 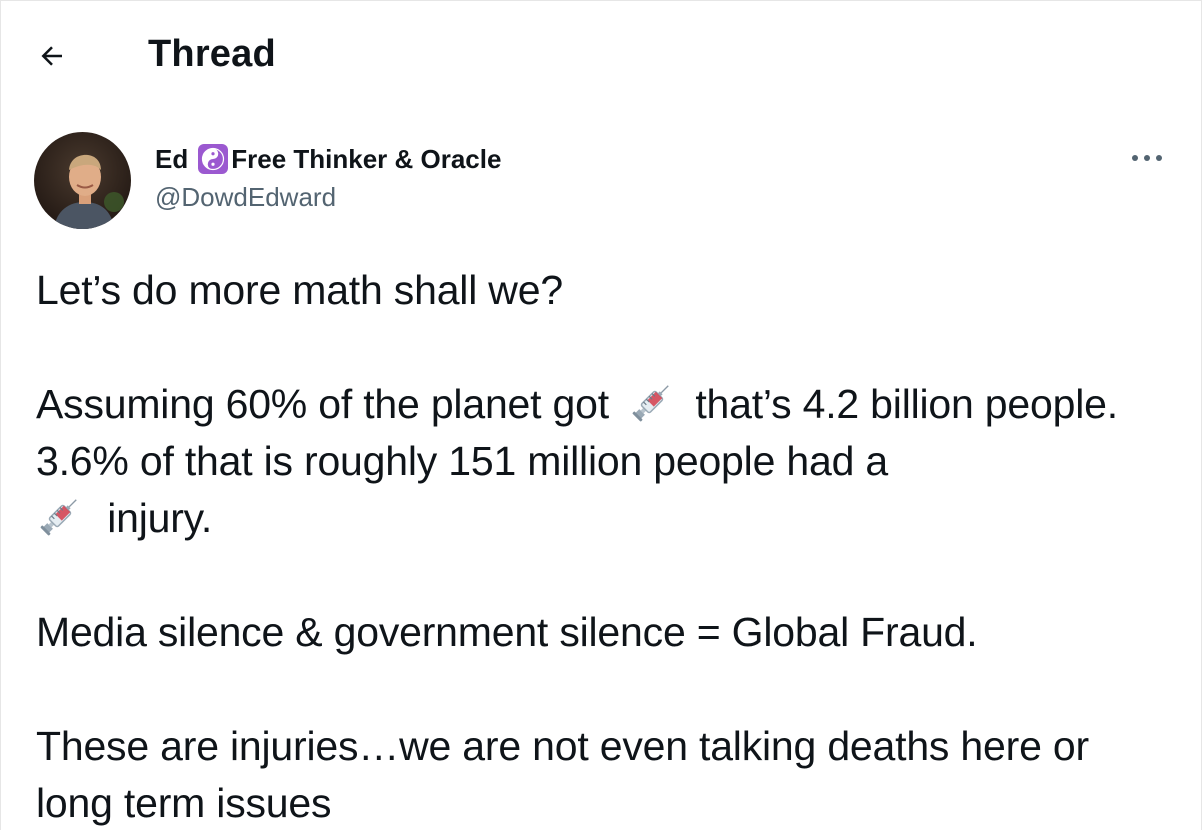 I want to click on tweet-text-segment: injury., so click(x=160, y=518).